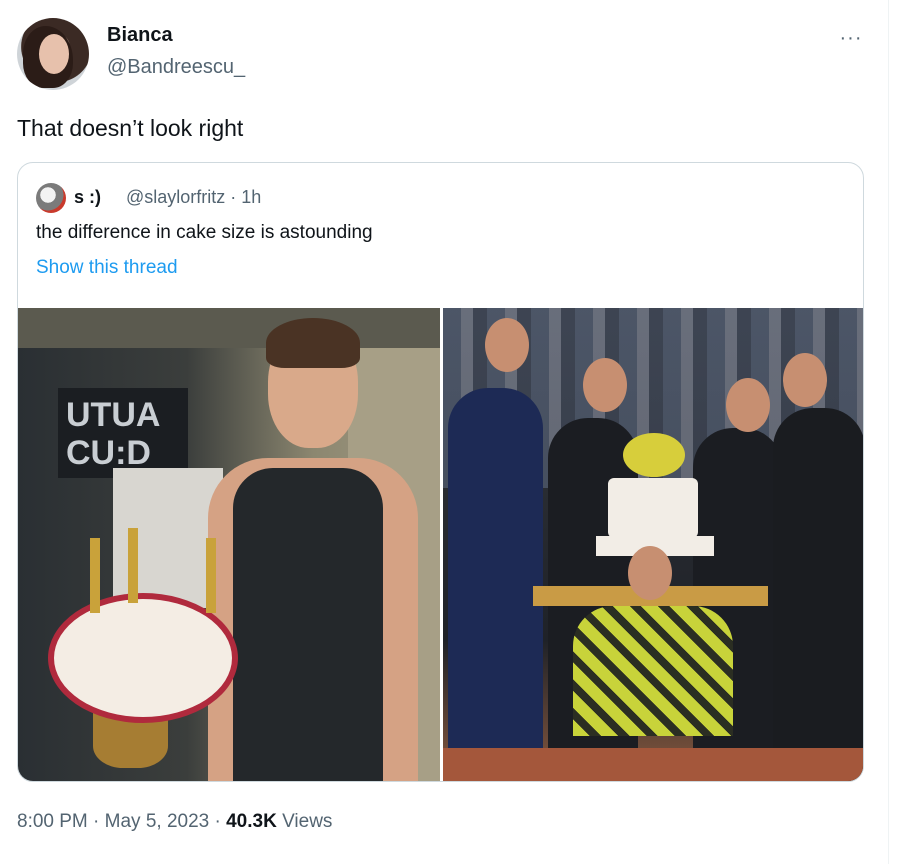  I want to click on avatar-face, so click(54, 54).